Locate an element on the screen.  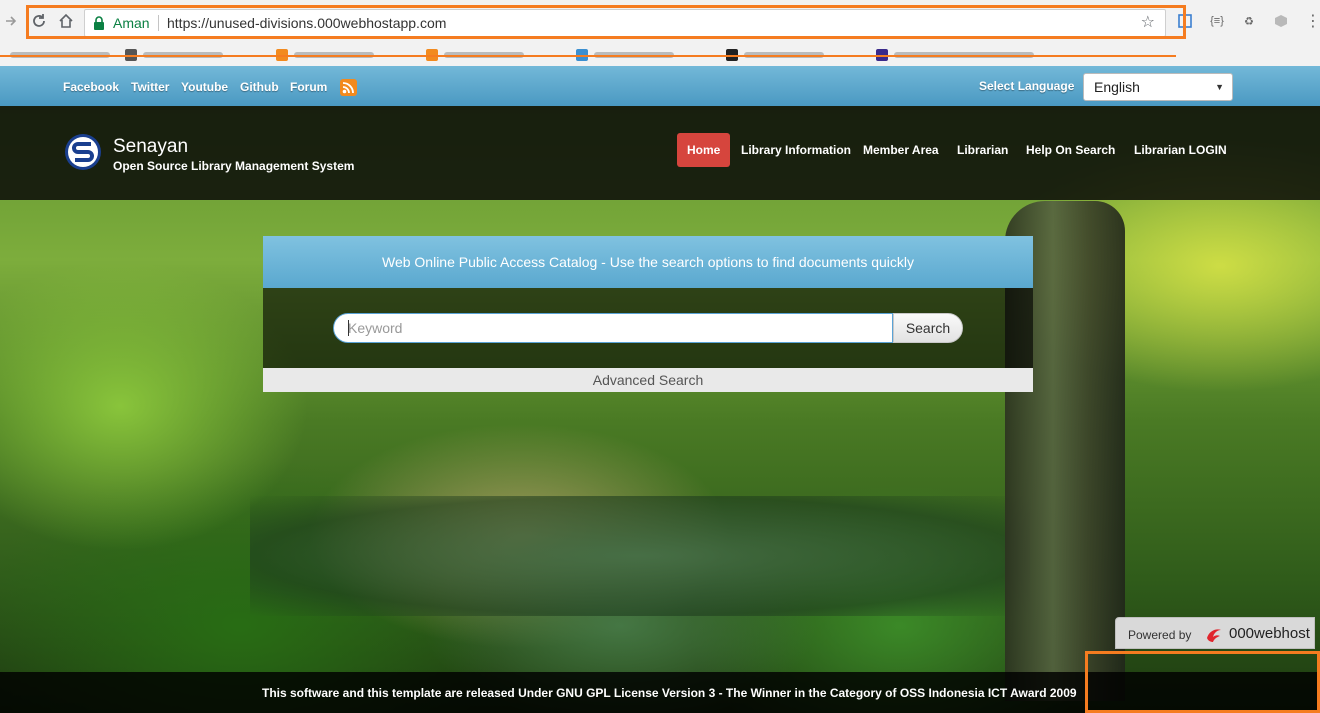
000webhost-logo-icon is located at coordinates (1214, 635).